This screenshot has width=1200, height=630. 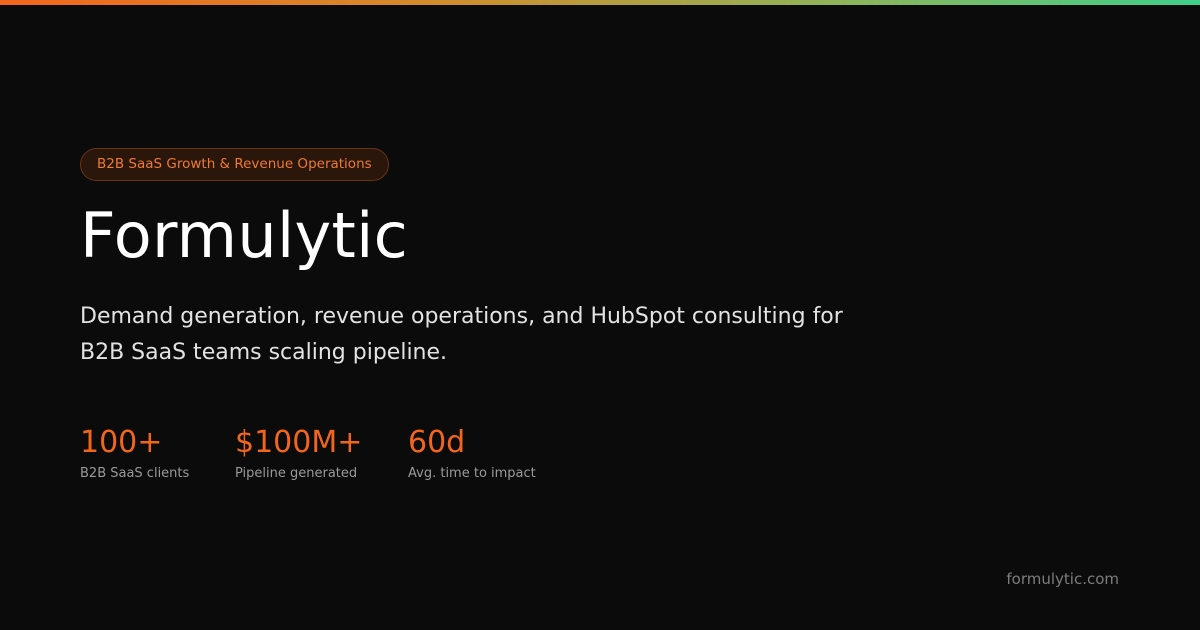 I want to click on brand-title: Formulytic, so click(x=244, y=235).